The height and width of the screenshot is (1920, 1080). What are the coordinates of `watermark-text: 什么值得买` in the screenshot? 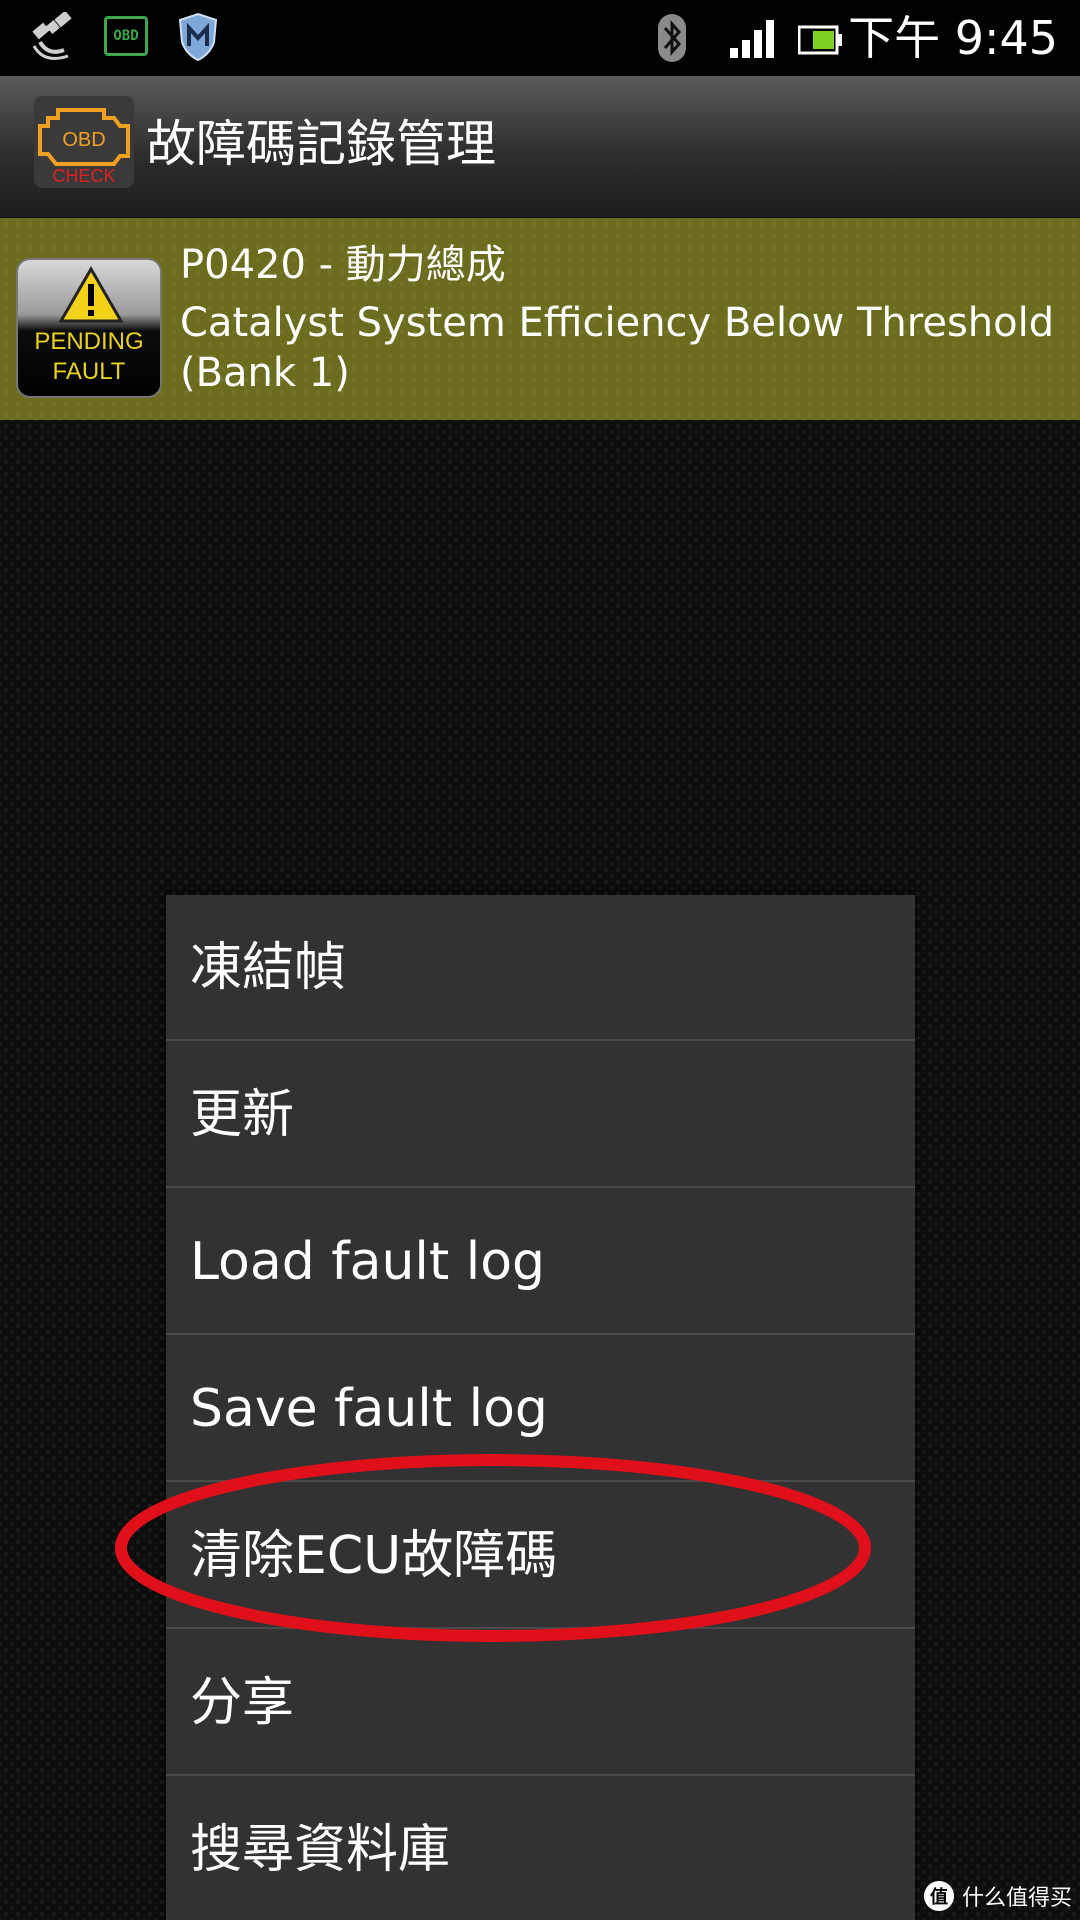 It's located at (1016, 1898).